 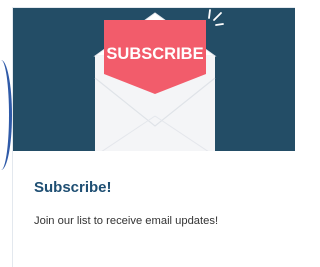 I want to click on banner-label: SUBSCRIBE, so click(x=154, y=54).